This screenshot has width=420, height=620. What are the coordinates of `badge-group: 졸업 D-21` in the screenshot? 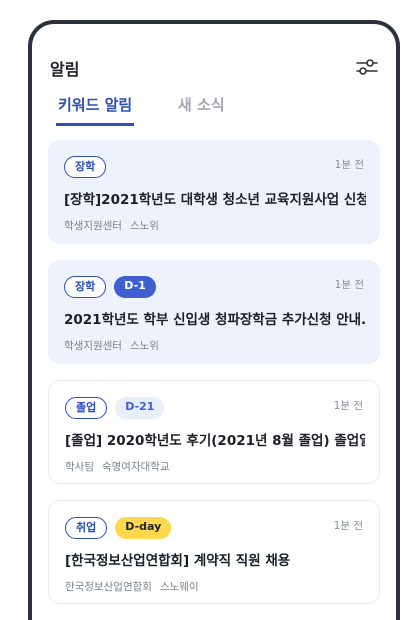 It's located at (115, 408).